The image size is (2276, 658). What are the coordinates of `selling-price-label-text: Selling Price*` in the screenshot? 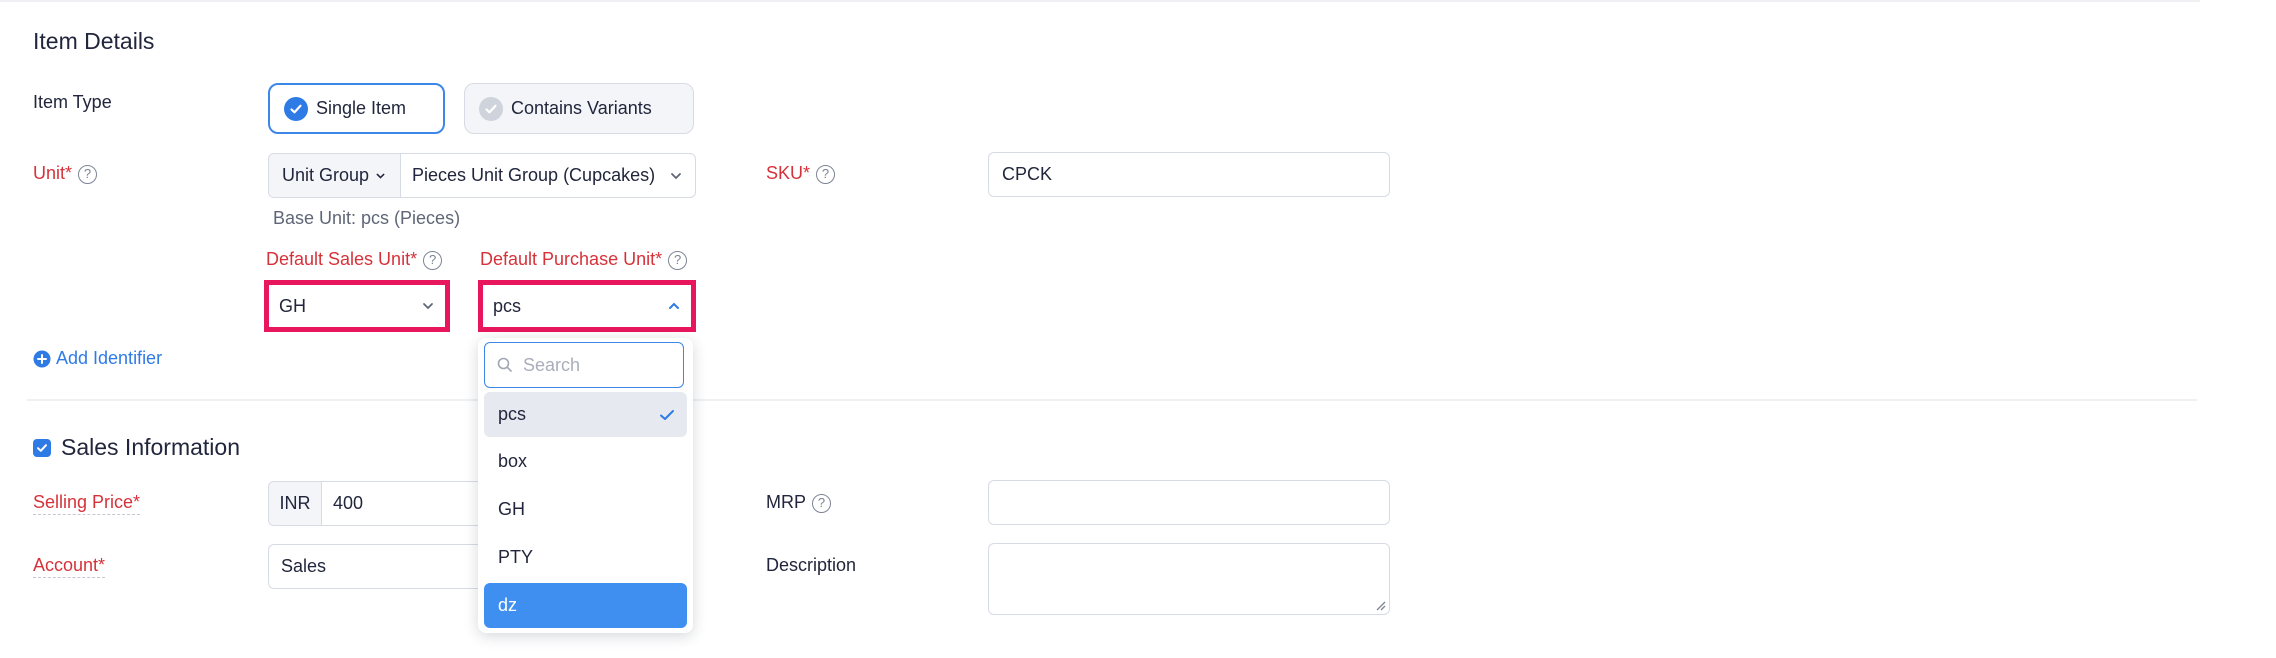 It's located at (87, 503).